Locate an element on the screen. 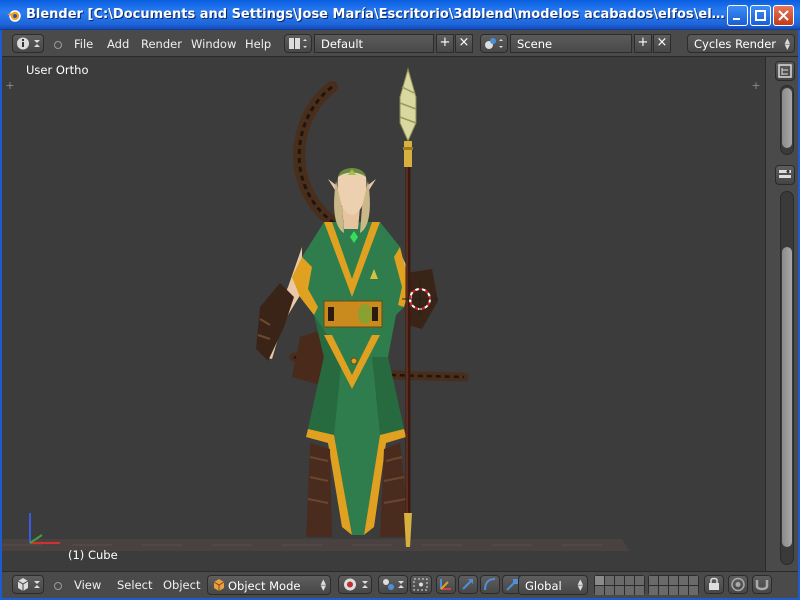 The image size is (800, 600). interaction-mode-select: Object Mode ▲ ▼ is located at coordinates (269, 585).